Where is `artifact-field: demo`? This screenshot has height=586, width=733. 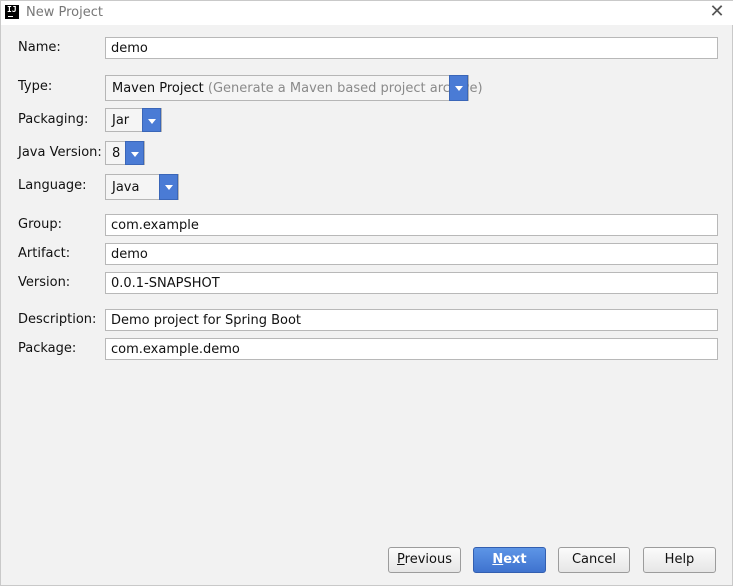
artifact-field: demo is located at coordinates (411, 254).